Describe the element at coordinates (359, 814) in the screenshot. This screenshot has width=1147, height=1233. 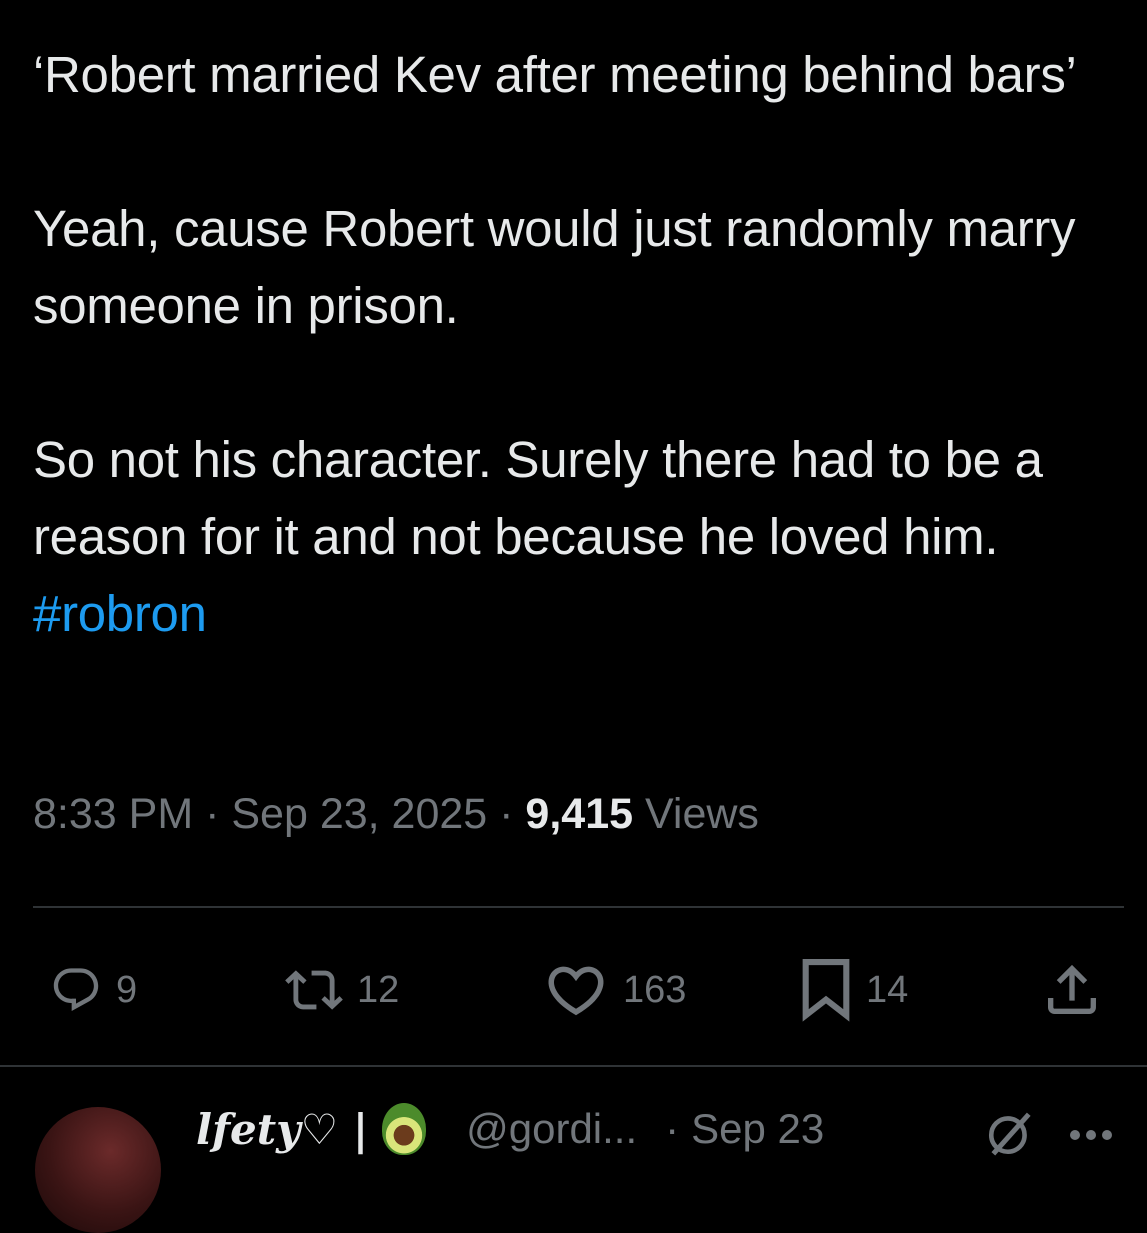
I see `tweet-date: Sep 23, 2025` at that location.